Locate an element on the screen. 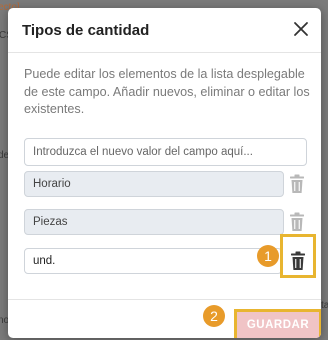 The height and width of the screenshot is (340, 328). save-button: GUARDAR is located at coordinates (277, 323).